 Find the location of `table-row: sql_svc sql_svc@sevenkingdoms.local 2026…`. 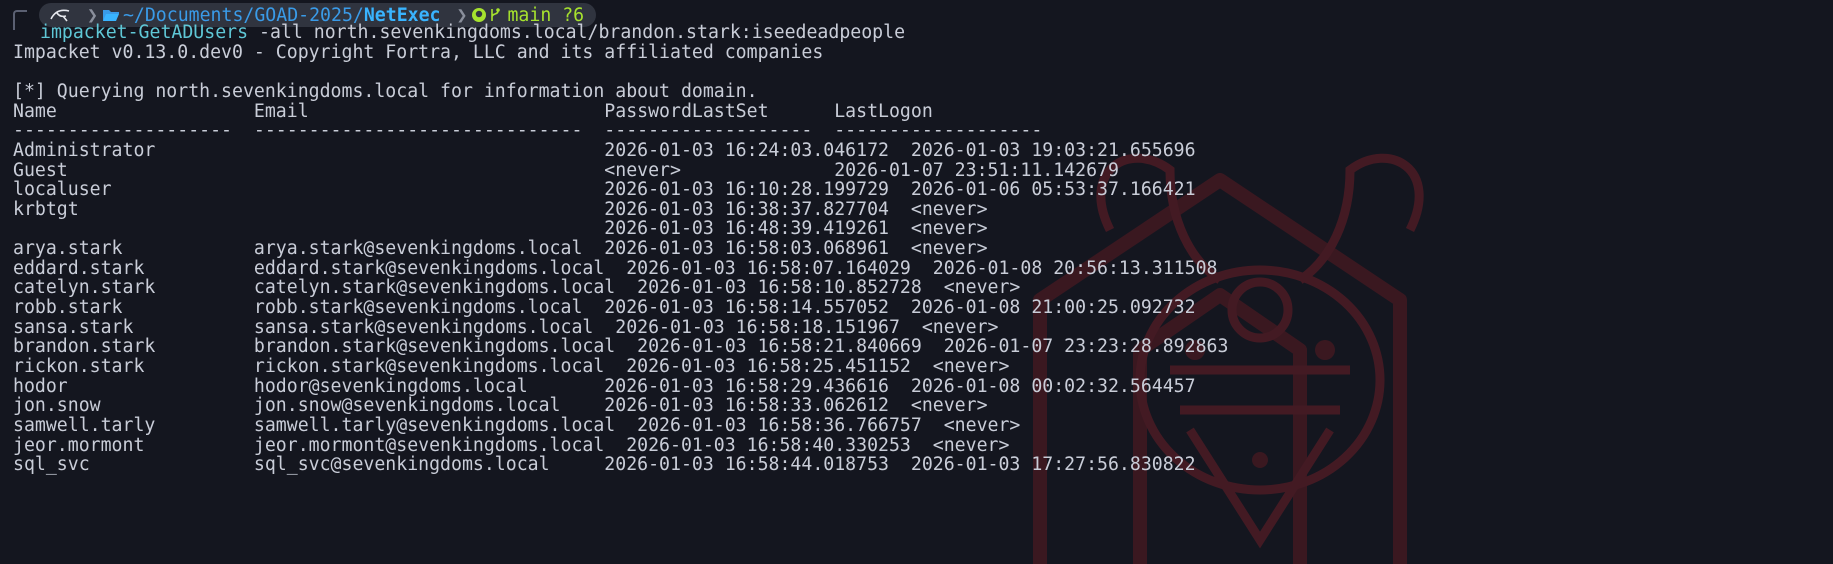

table-row: sql_svc sql_svc@sevenkingdoms.local 2026… is located at coordinates (604, 464).